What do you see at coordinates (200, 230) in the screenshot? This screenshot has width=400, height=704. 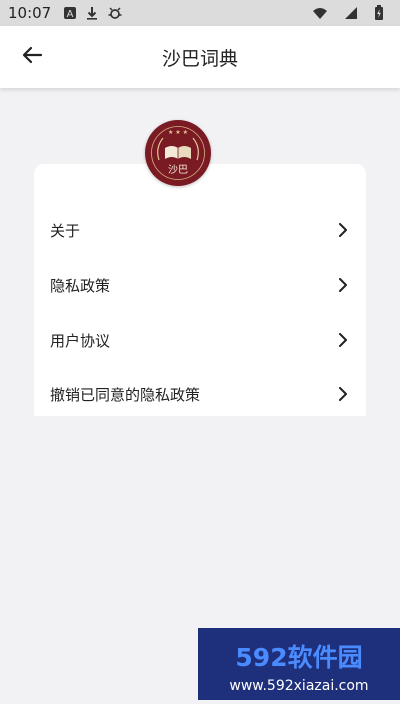 I see `menu-item-about: 关于` at bounding box center [200, 230].